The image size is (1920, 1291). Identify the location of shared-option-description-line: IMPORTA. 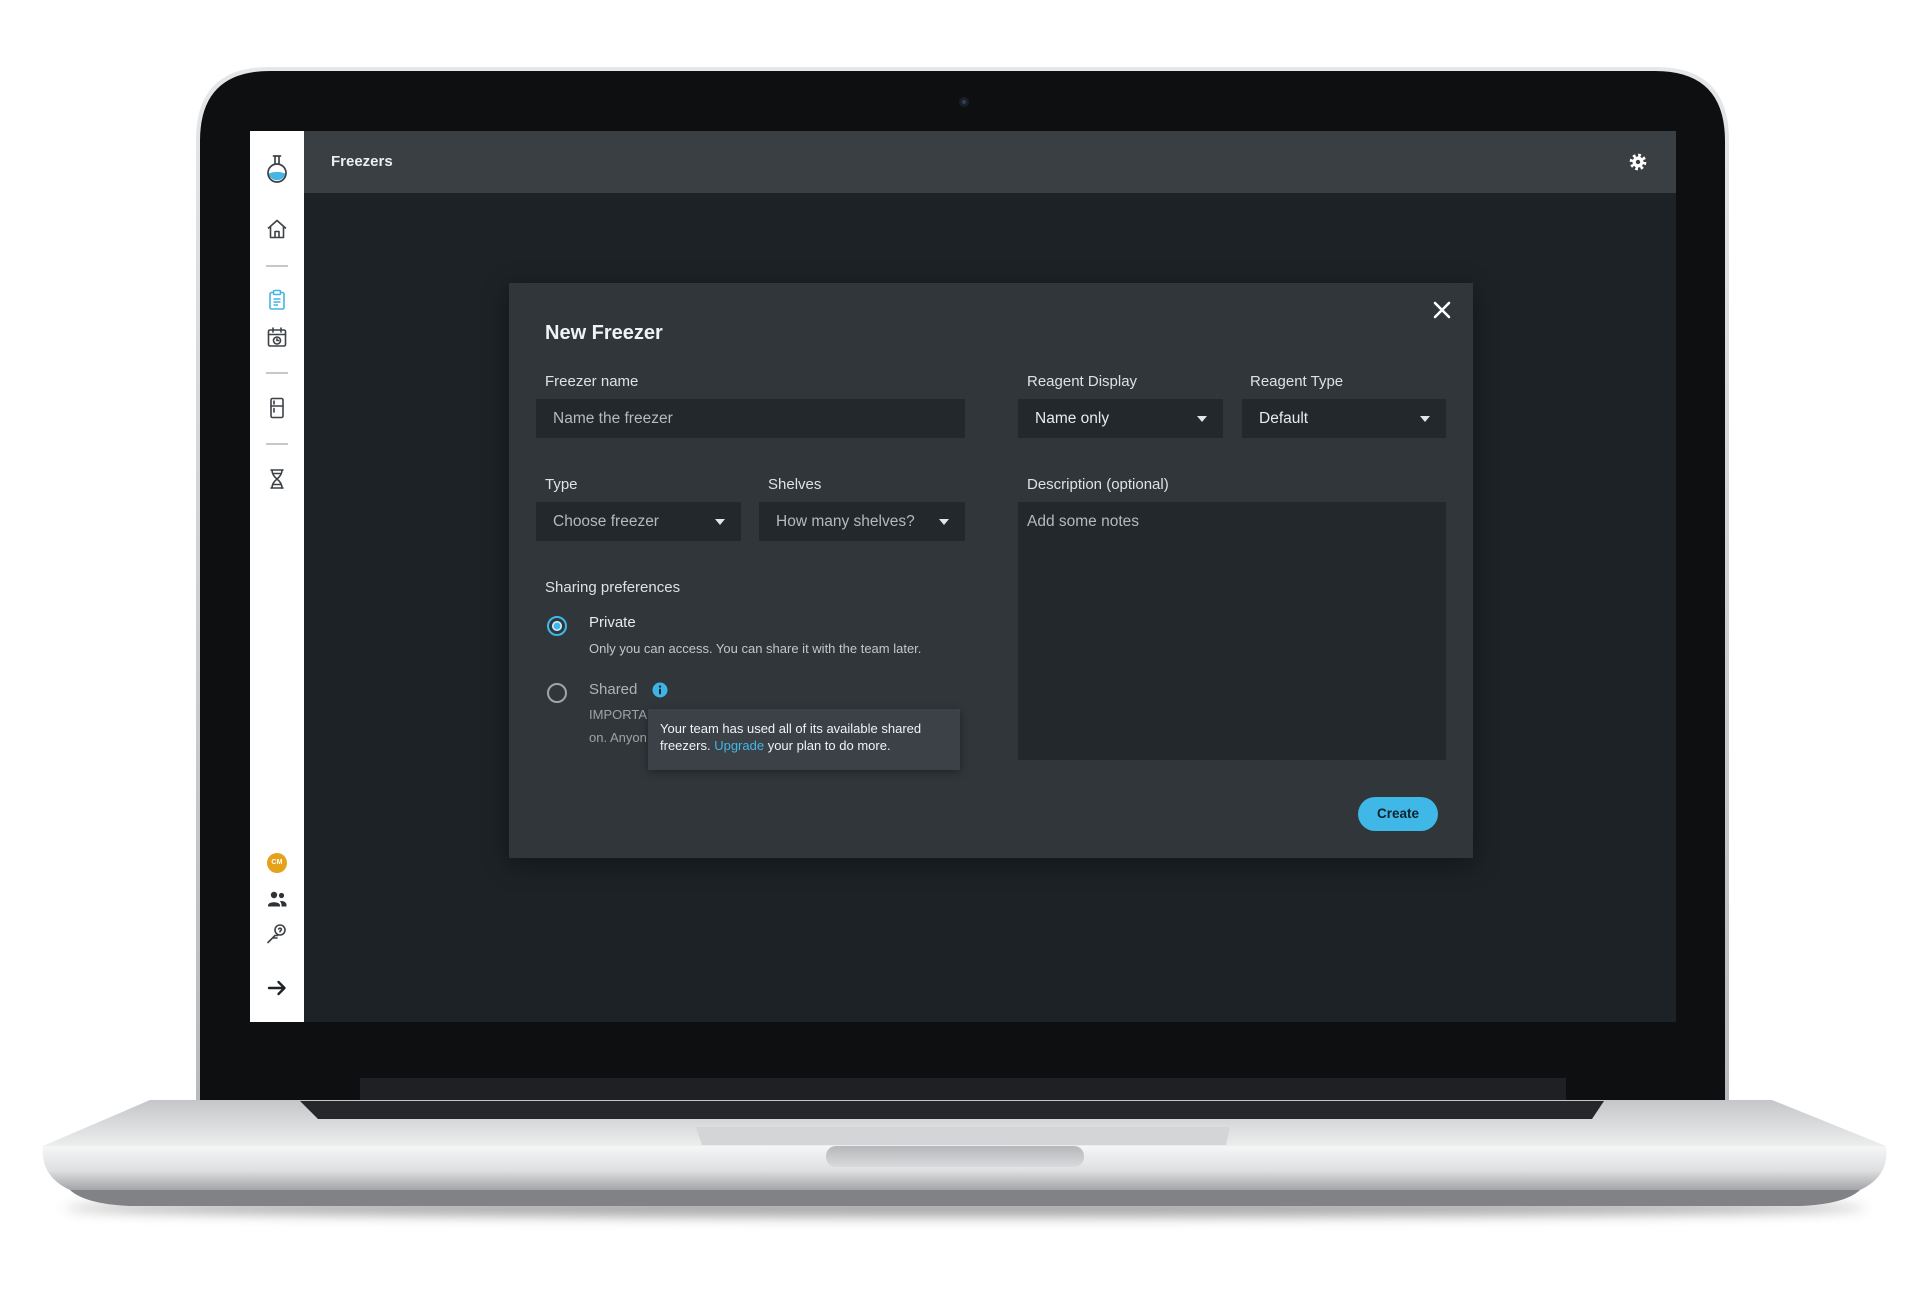
(618, 714).